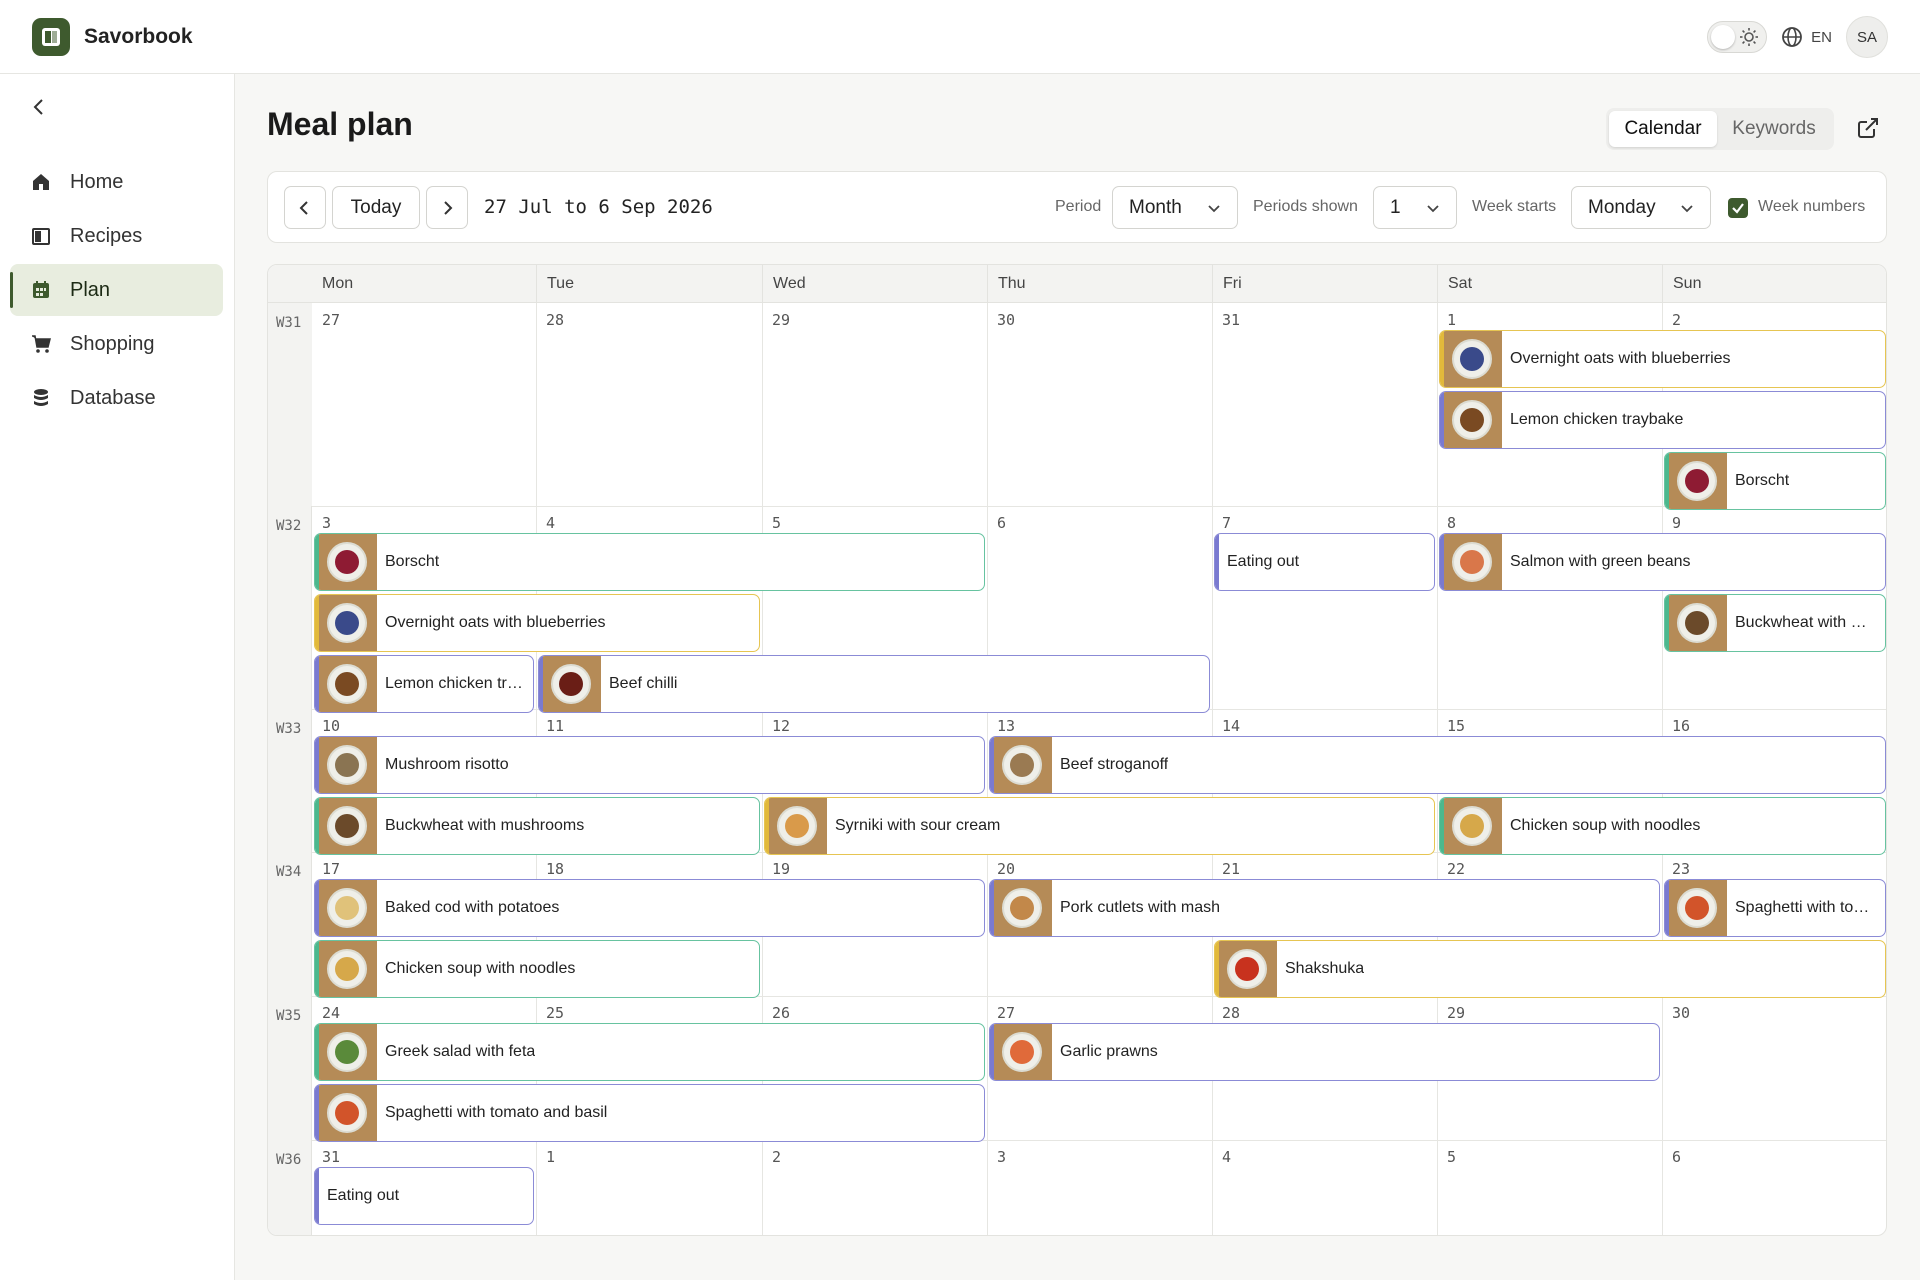  Describe the element at coordinates (555, 726) in the screenshot. I see `day-number: 11` at that location.